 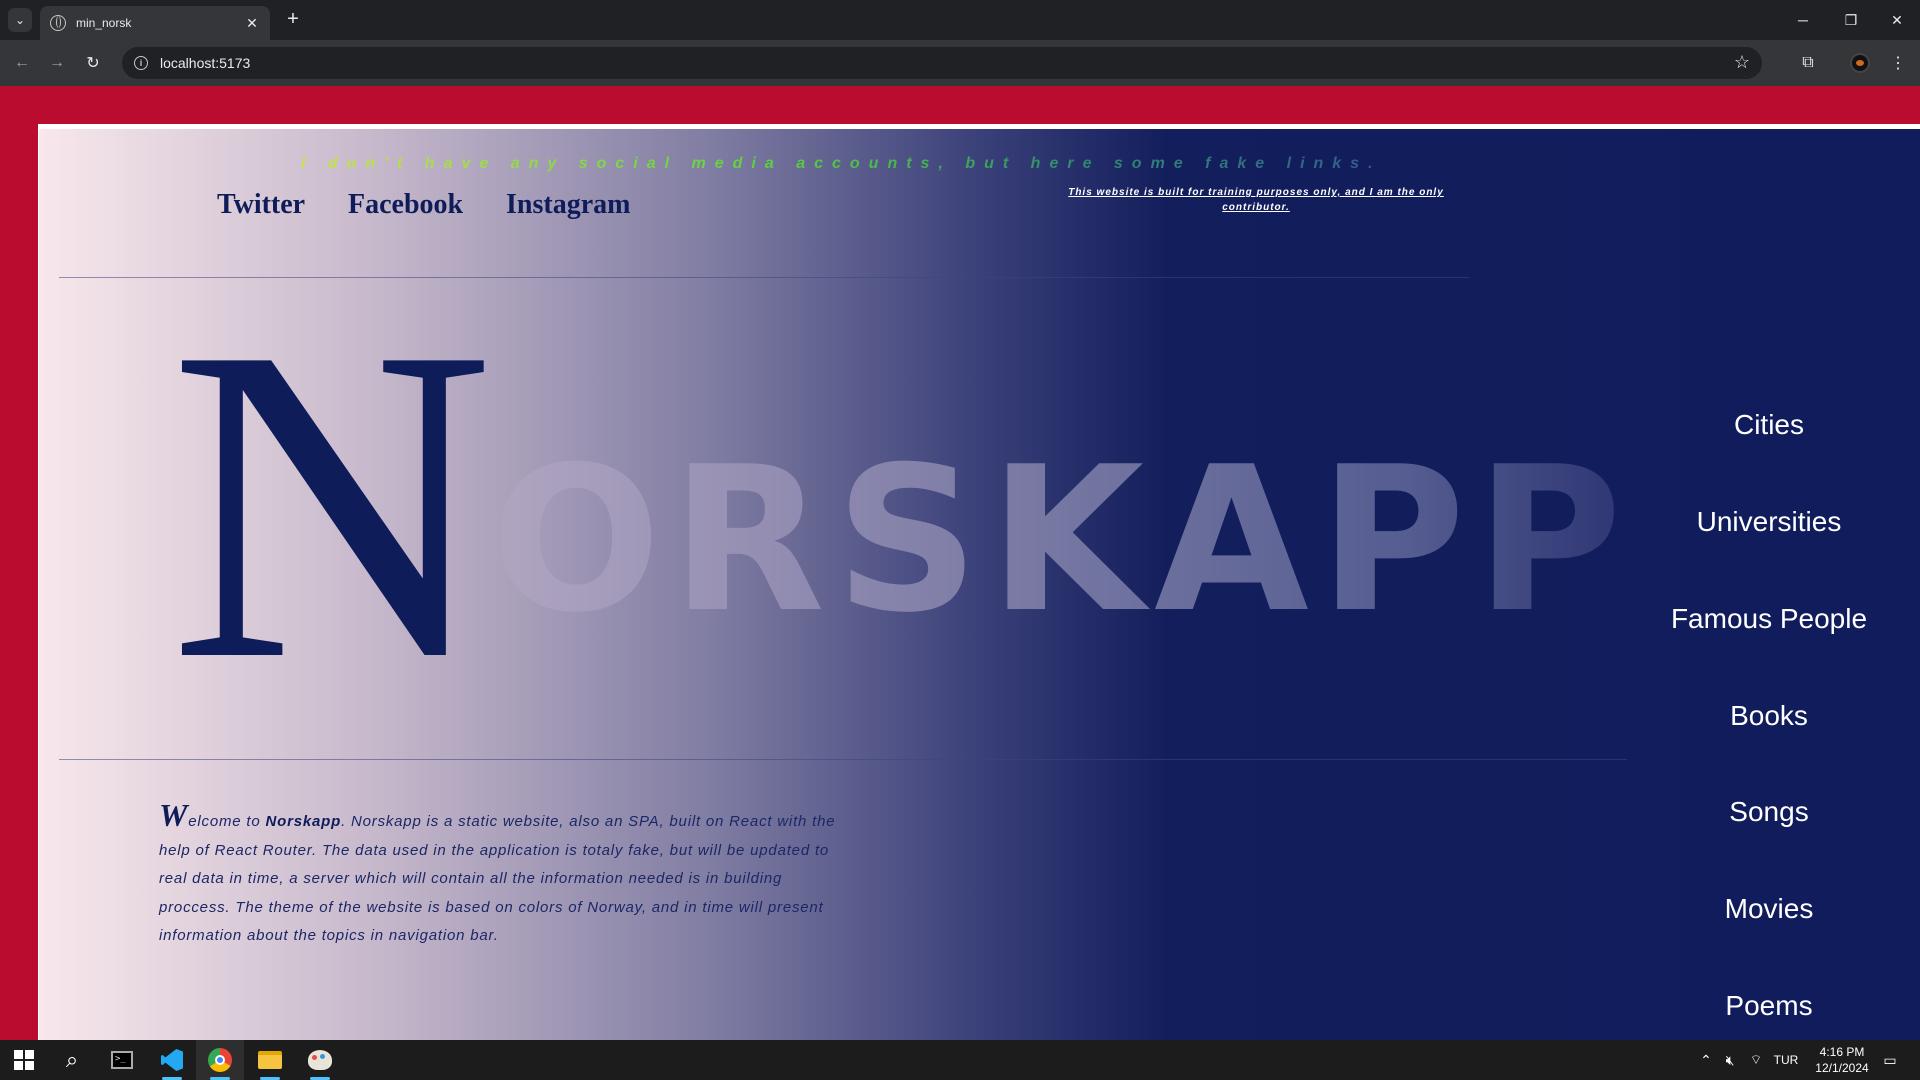 What do you see at coordinates (261, 205) in the screenshot?
I see `social-link-twitter: Twitter` at bounding box center [261, 205].